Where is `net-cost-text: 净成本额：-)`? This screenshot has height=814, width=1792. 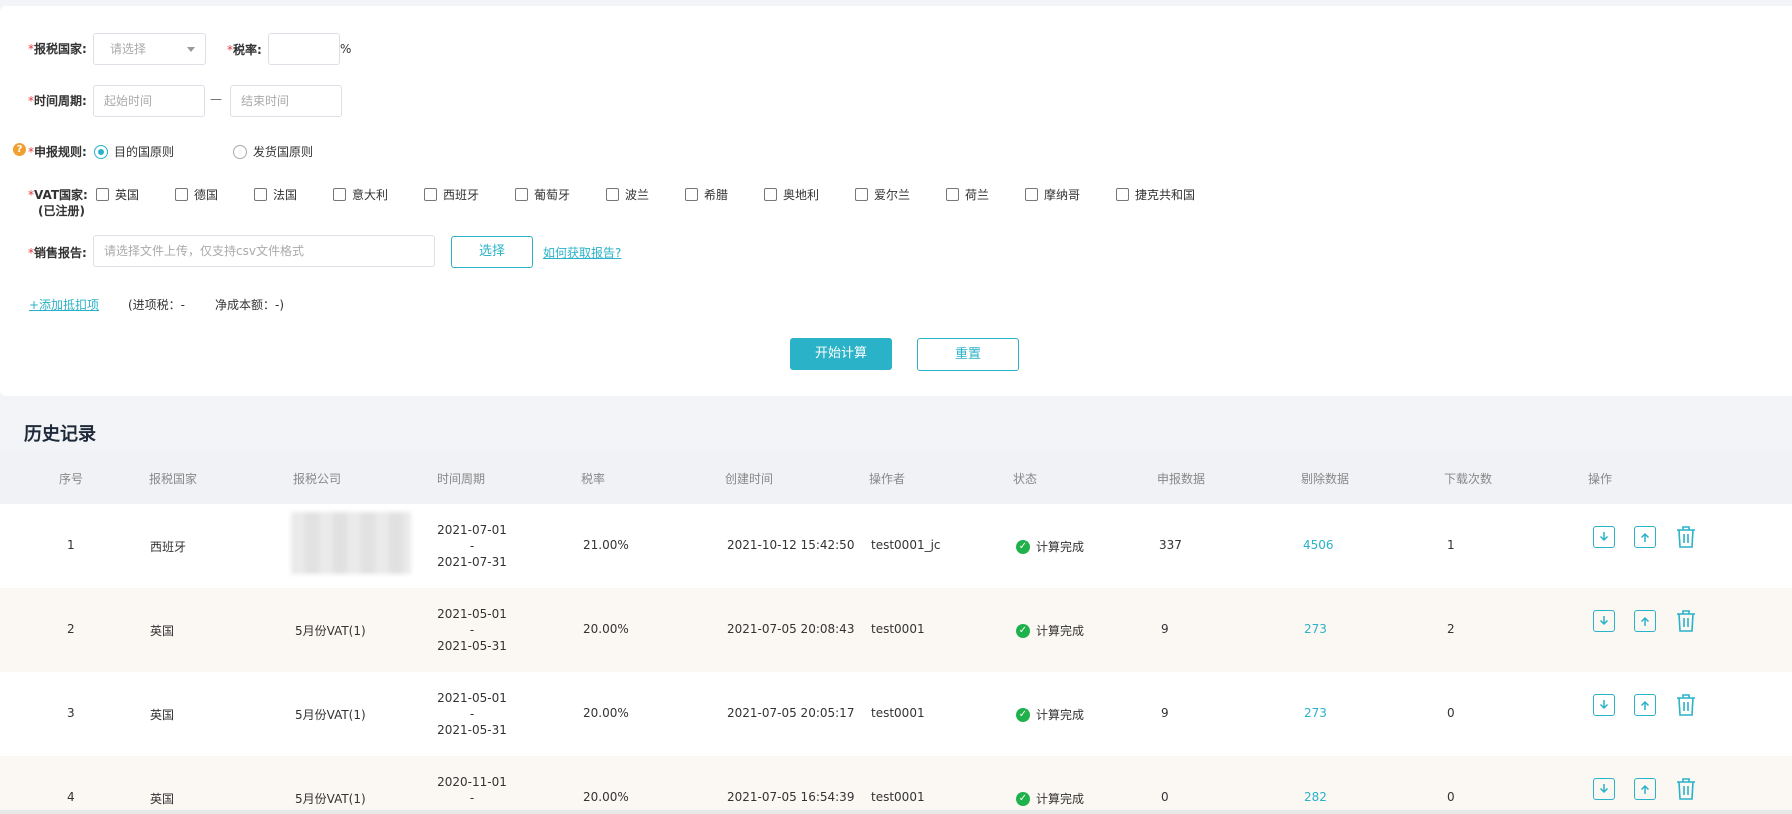
net-cost-text: 净成本额：-) is located at coordinates (250, 305).